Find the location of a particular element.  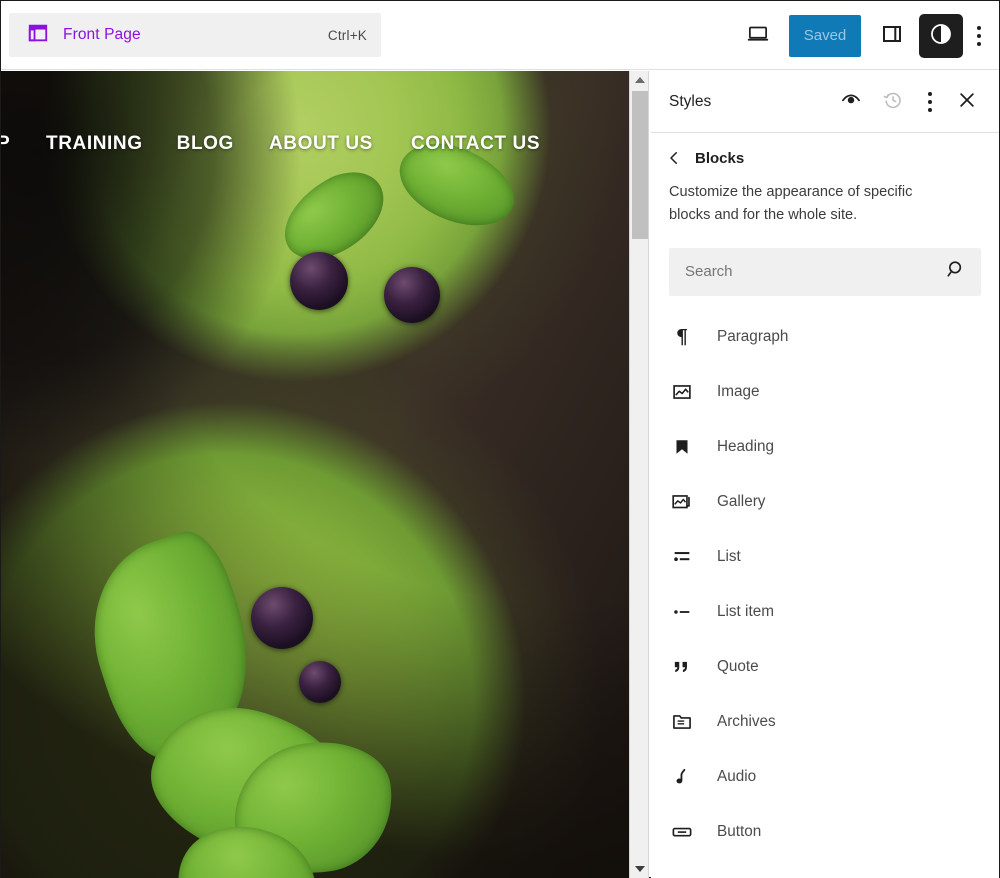

list-icon is located at coordinates (682, 557).